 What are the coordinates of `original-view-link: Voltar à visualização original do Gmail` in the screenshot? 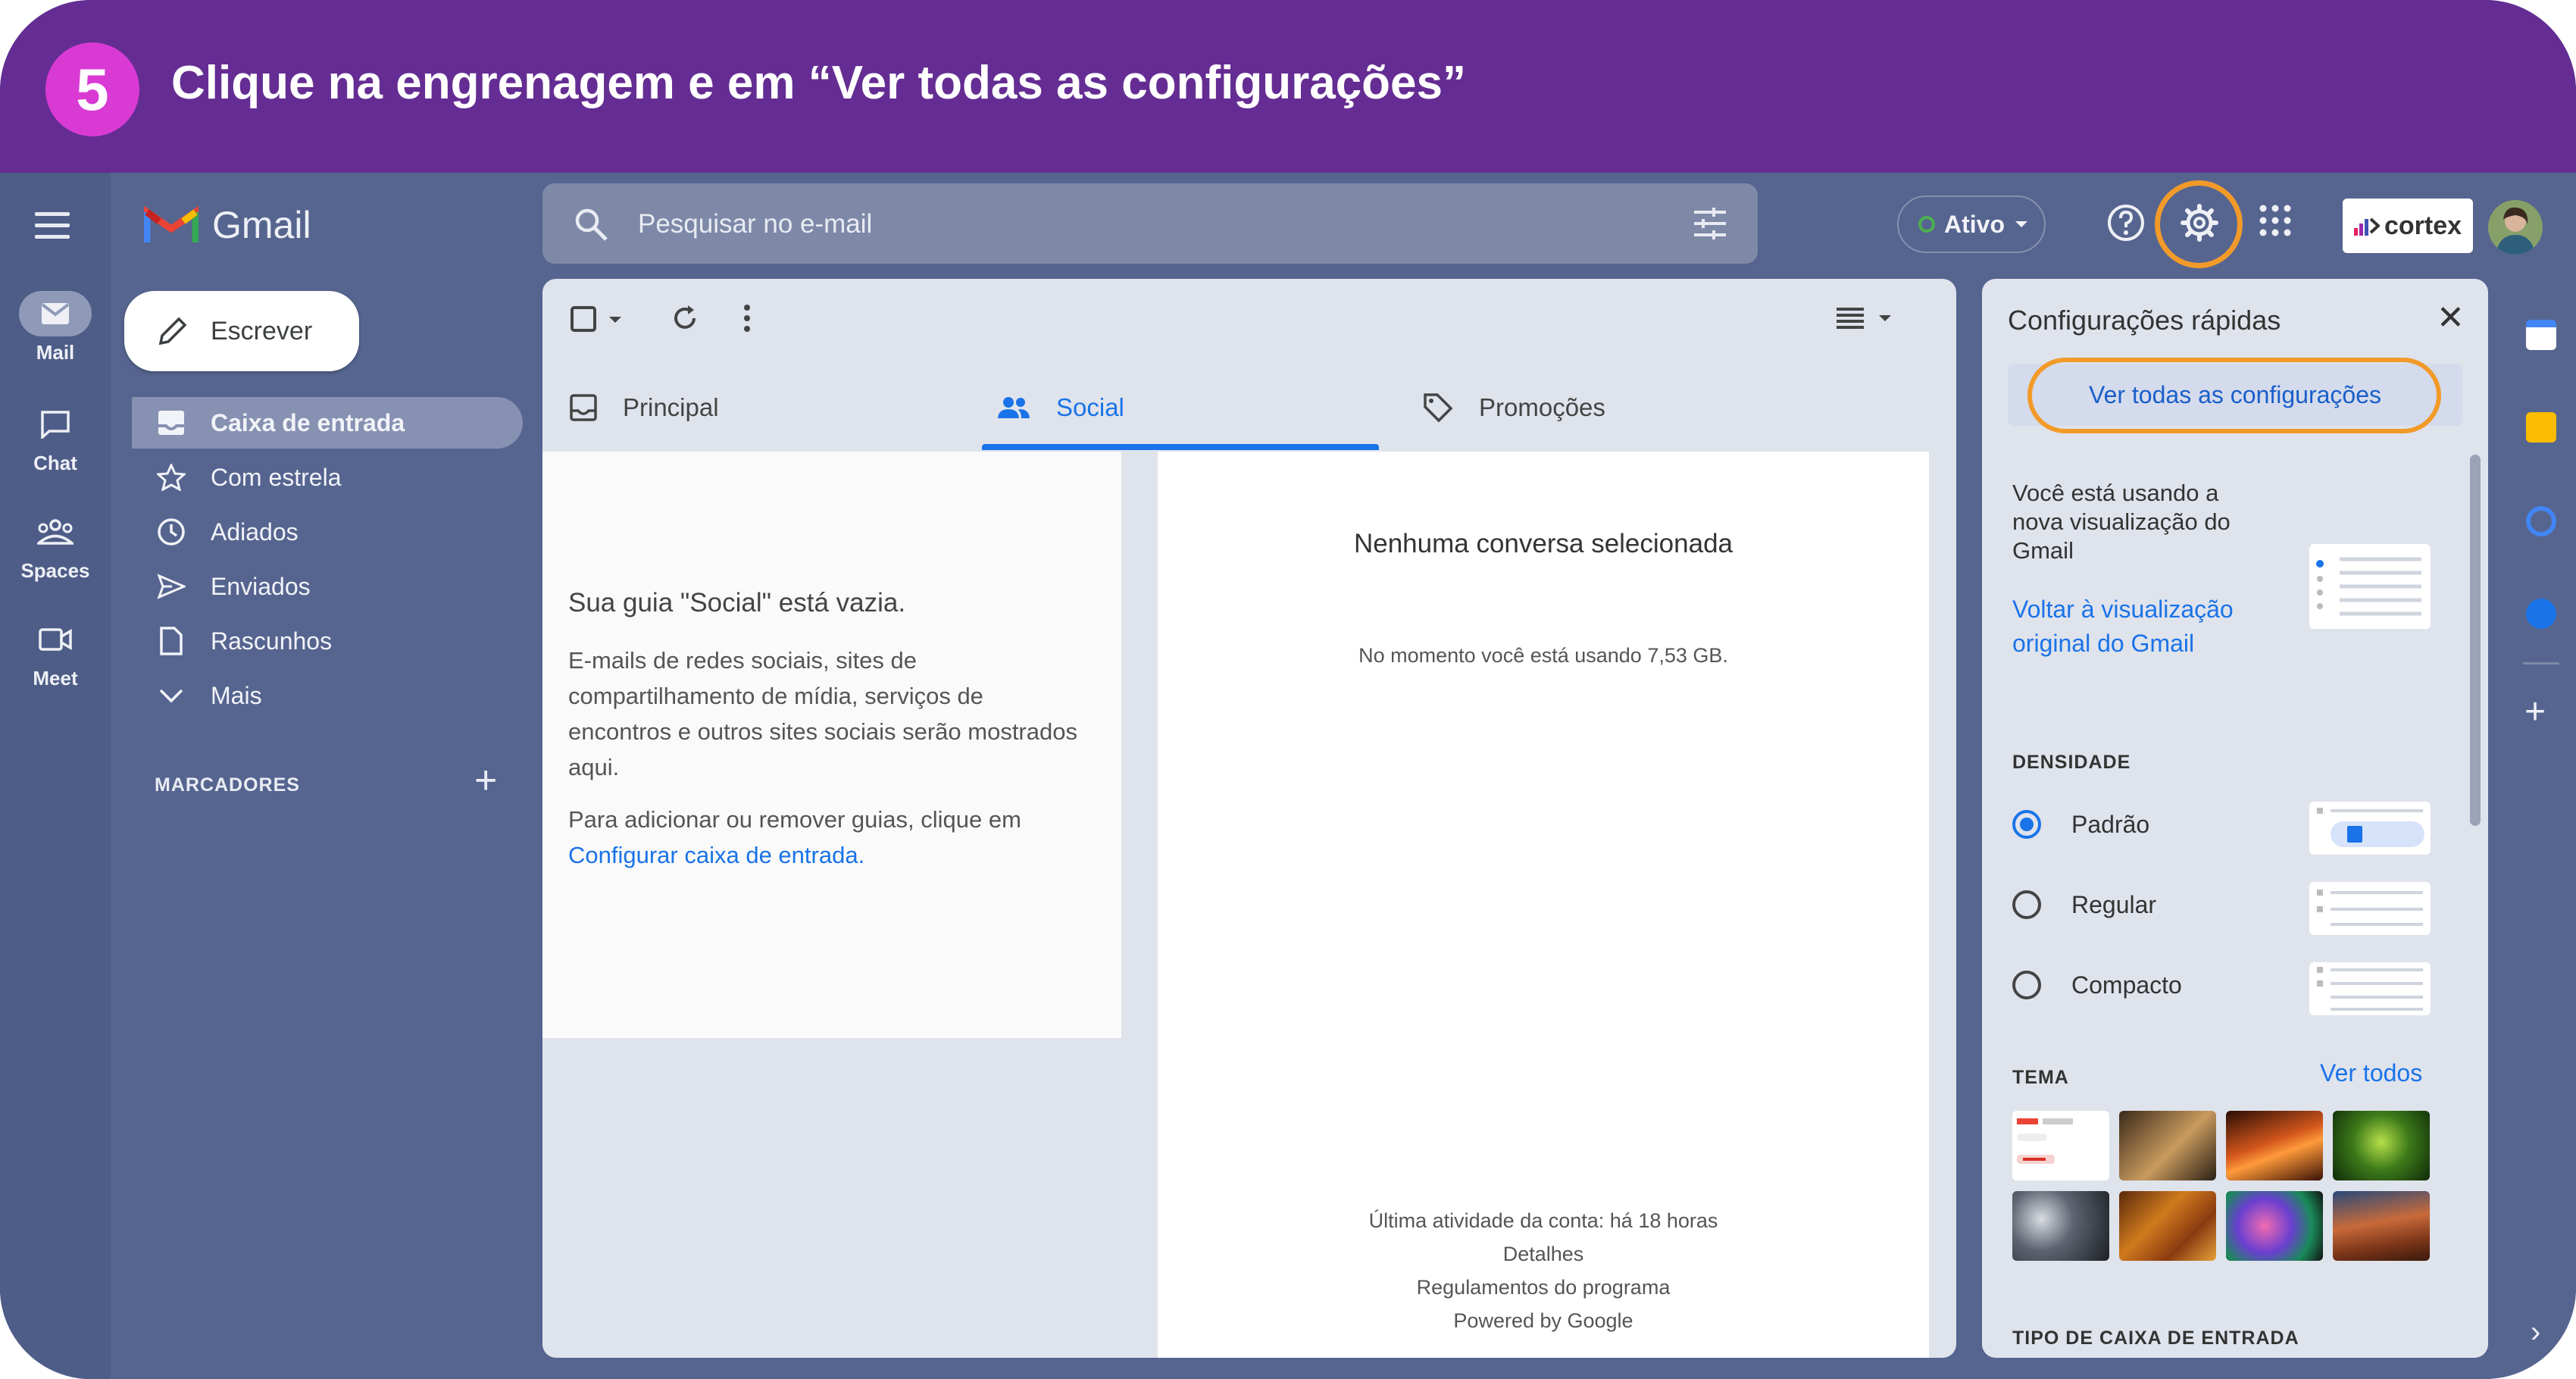 It's located at (2126, 627).